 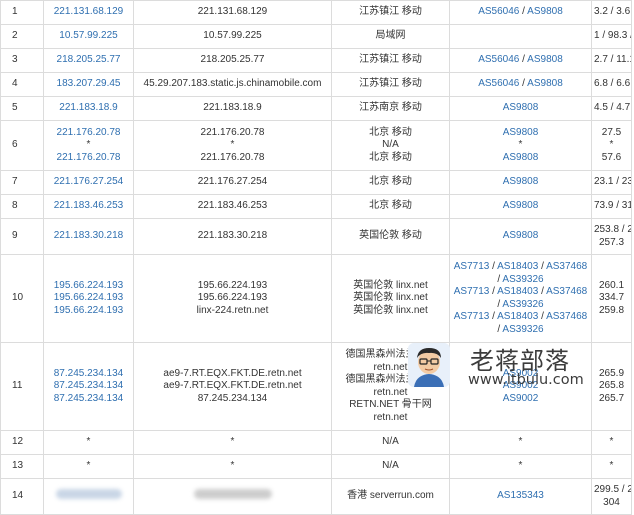 What do you see at coordinates (526, 380) in the screenshot?
I see `watermark-url: www.itbulu.com` at bounding box center [526, 380].